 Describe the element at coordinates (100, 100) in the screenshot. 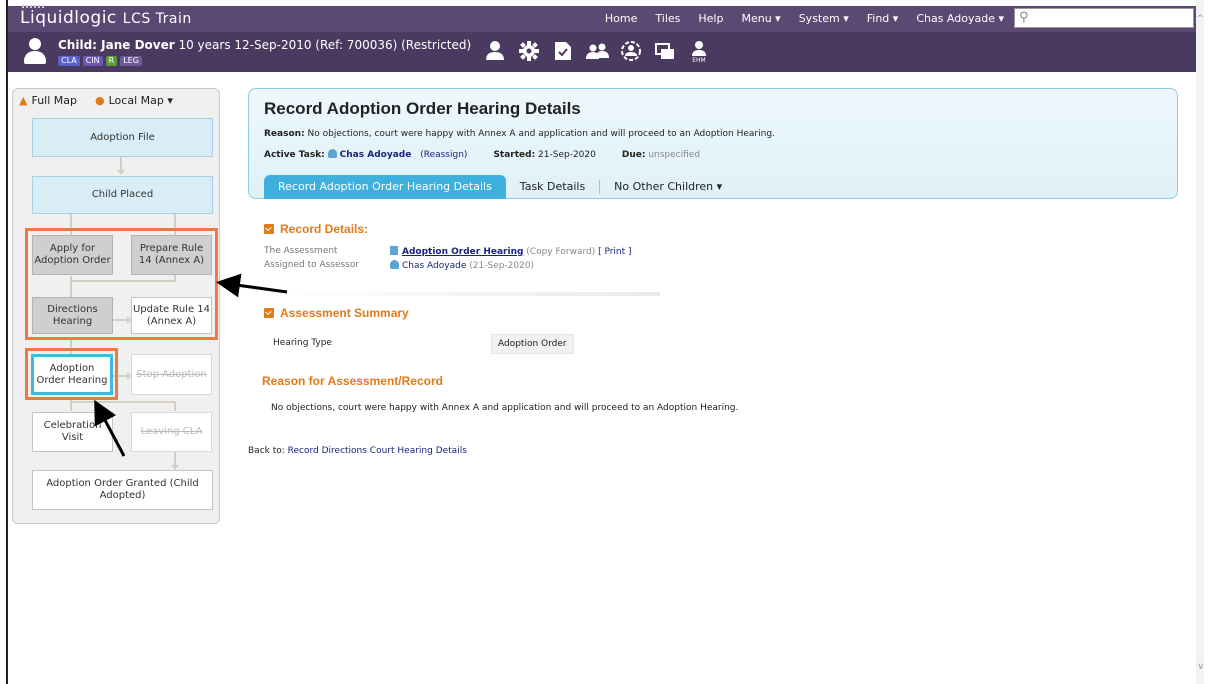

I see `location-icon: ●` at that location.